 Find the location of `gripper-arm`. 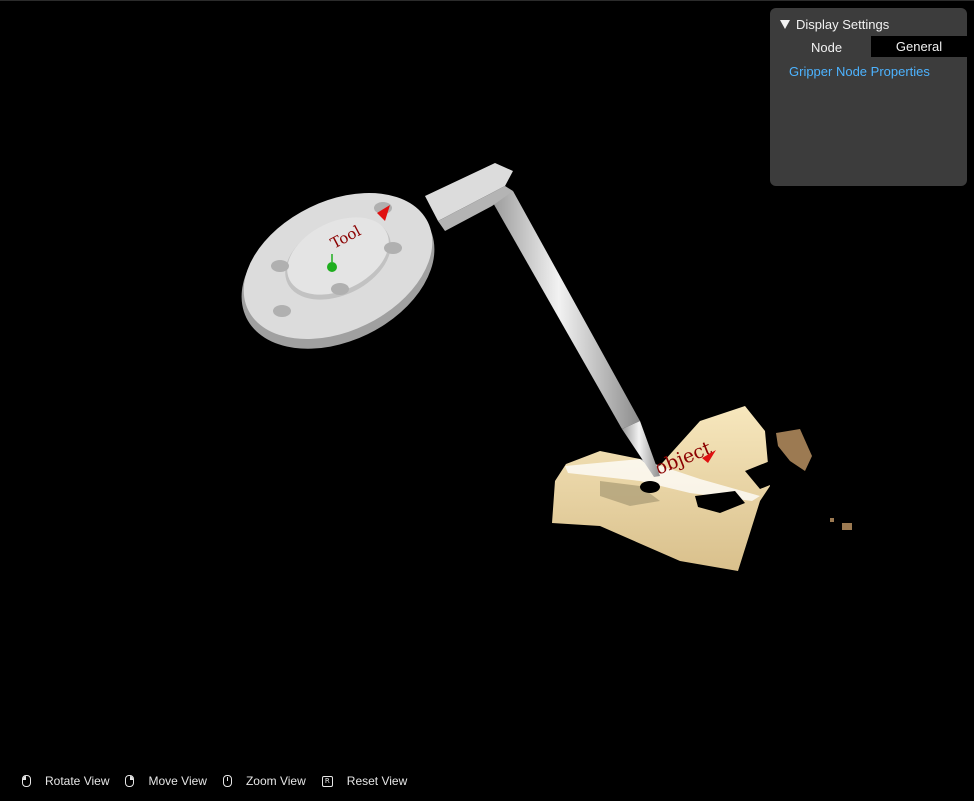

gripper-arm is located at coordinates (469, 197).